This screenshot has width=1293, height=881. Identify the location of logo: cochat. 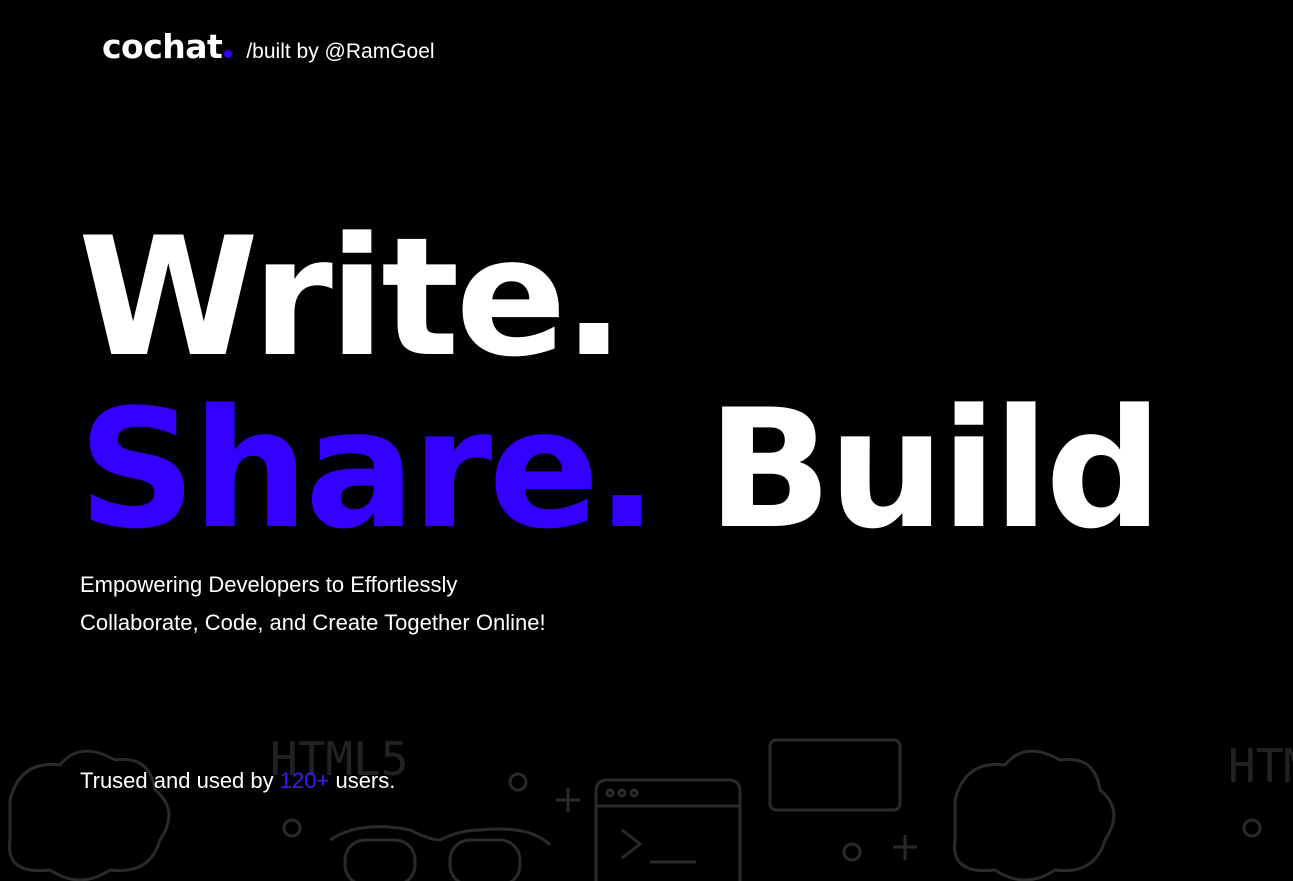
(167, 46).